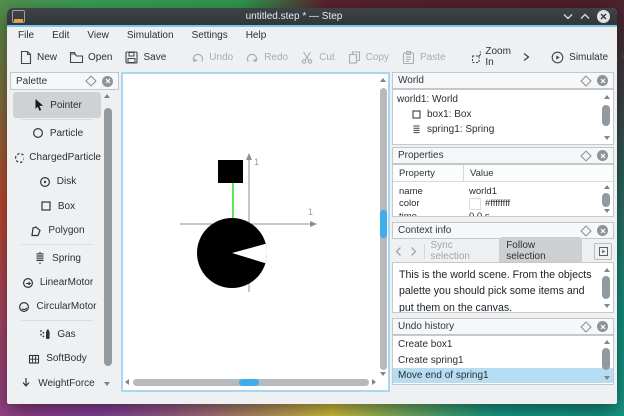 The image size is (624, 416). Describe the element at coordinates (230, 171) in the screenshot. I see `box1-object` at that location.